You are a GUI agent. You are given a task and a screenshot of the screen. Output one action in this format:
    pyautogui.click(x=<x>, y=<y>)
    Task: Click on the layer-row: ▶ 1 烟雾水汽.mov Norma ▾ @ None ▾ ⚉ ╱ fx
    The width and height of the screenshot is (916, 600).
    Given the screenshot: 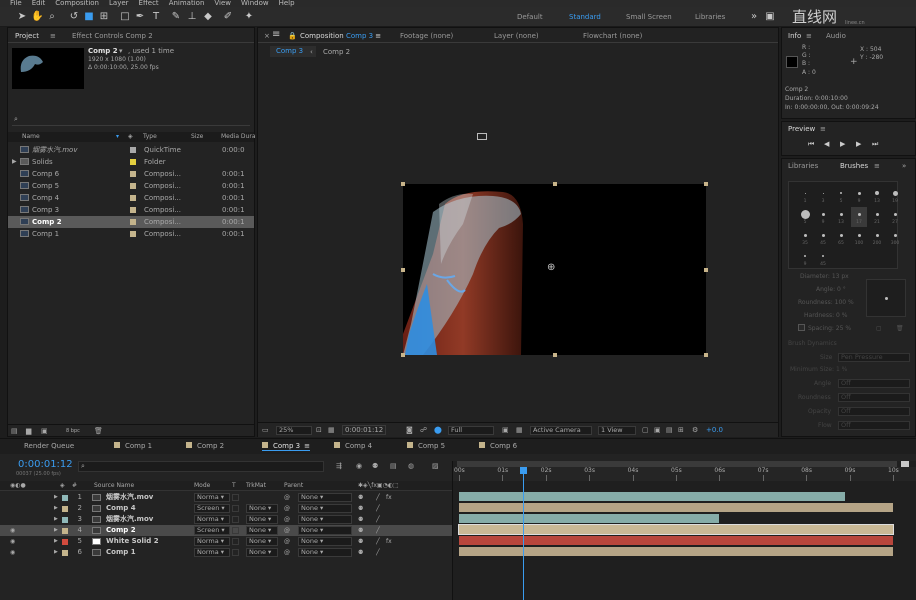 What is the action you would take?
    pyautogui.click(x=226, y=497)
    